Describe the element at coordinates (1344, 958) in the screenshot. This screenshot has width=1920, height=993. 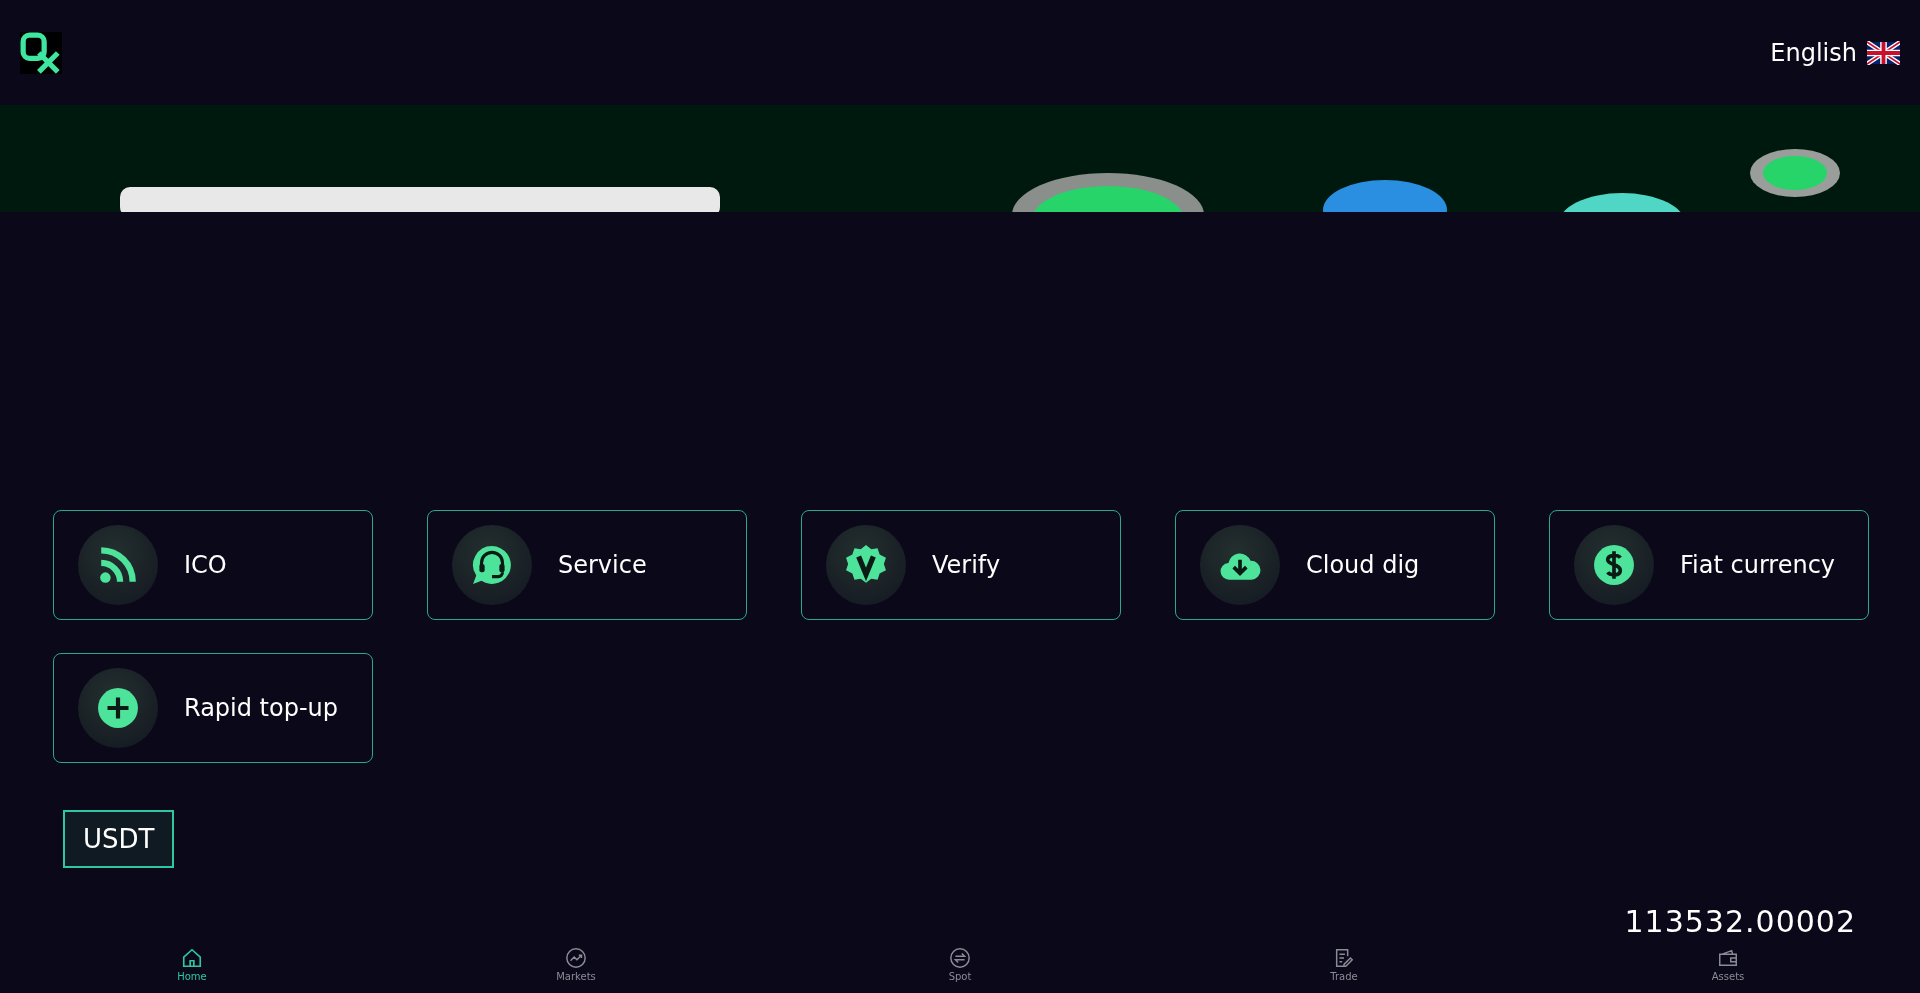
I see `document-pen-icon` at that location.